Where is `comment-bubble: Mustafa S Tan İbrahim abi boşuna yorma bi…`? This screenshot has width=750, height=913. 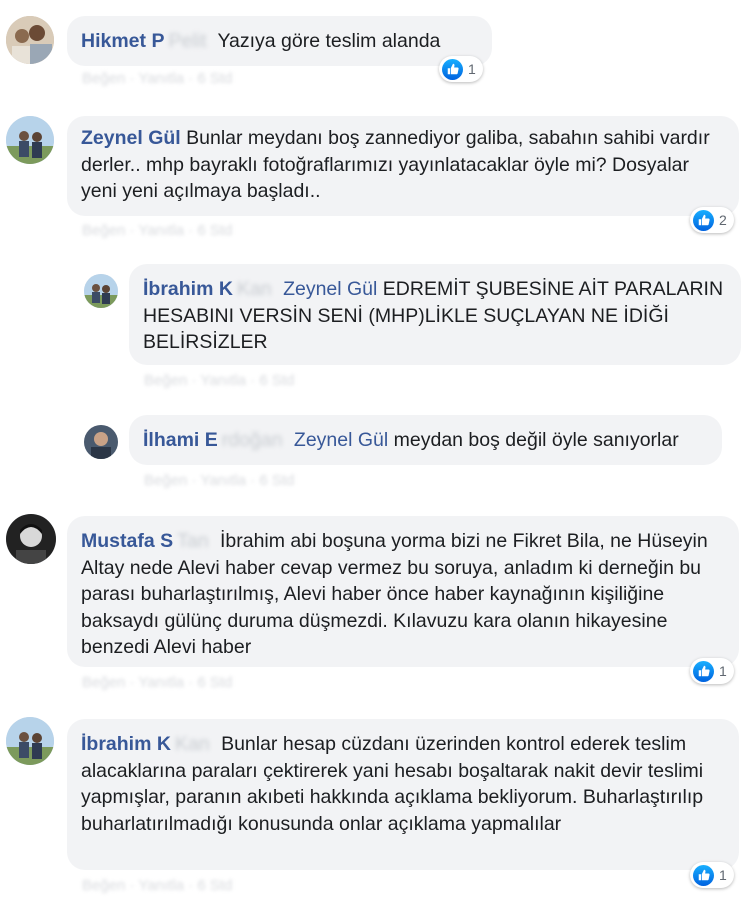
comment-bubble: Mustafa S Tan İbrahim abi boşuna yorma bi… is located at coordinates (403, 591).